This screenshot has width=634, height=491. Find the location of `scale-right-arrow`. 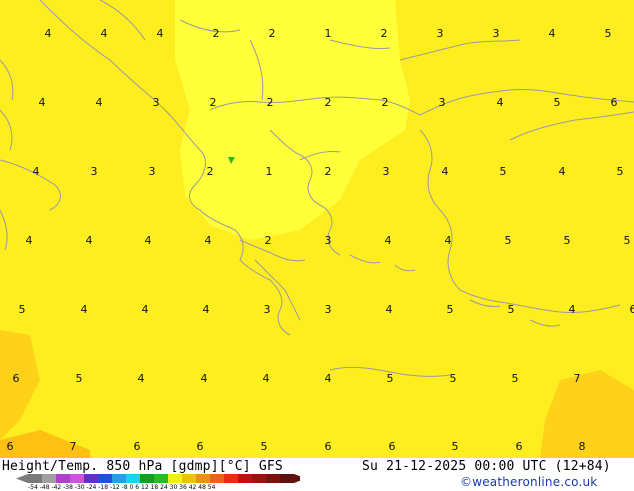

scale-right-arrow is located at coordinates (297, 478).